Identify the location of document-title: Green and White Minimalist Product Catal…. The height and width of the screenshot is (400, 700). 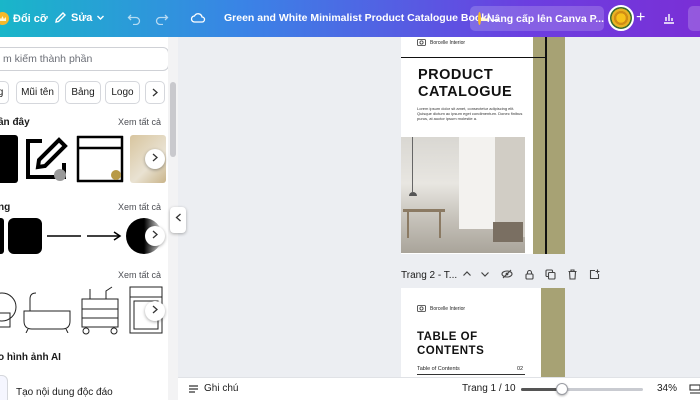
(361, 18).